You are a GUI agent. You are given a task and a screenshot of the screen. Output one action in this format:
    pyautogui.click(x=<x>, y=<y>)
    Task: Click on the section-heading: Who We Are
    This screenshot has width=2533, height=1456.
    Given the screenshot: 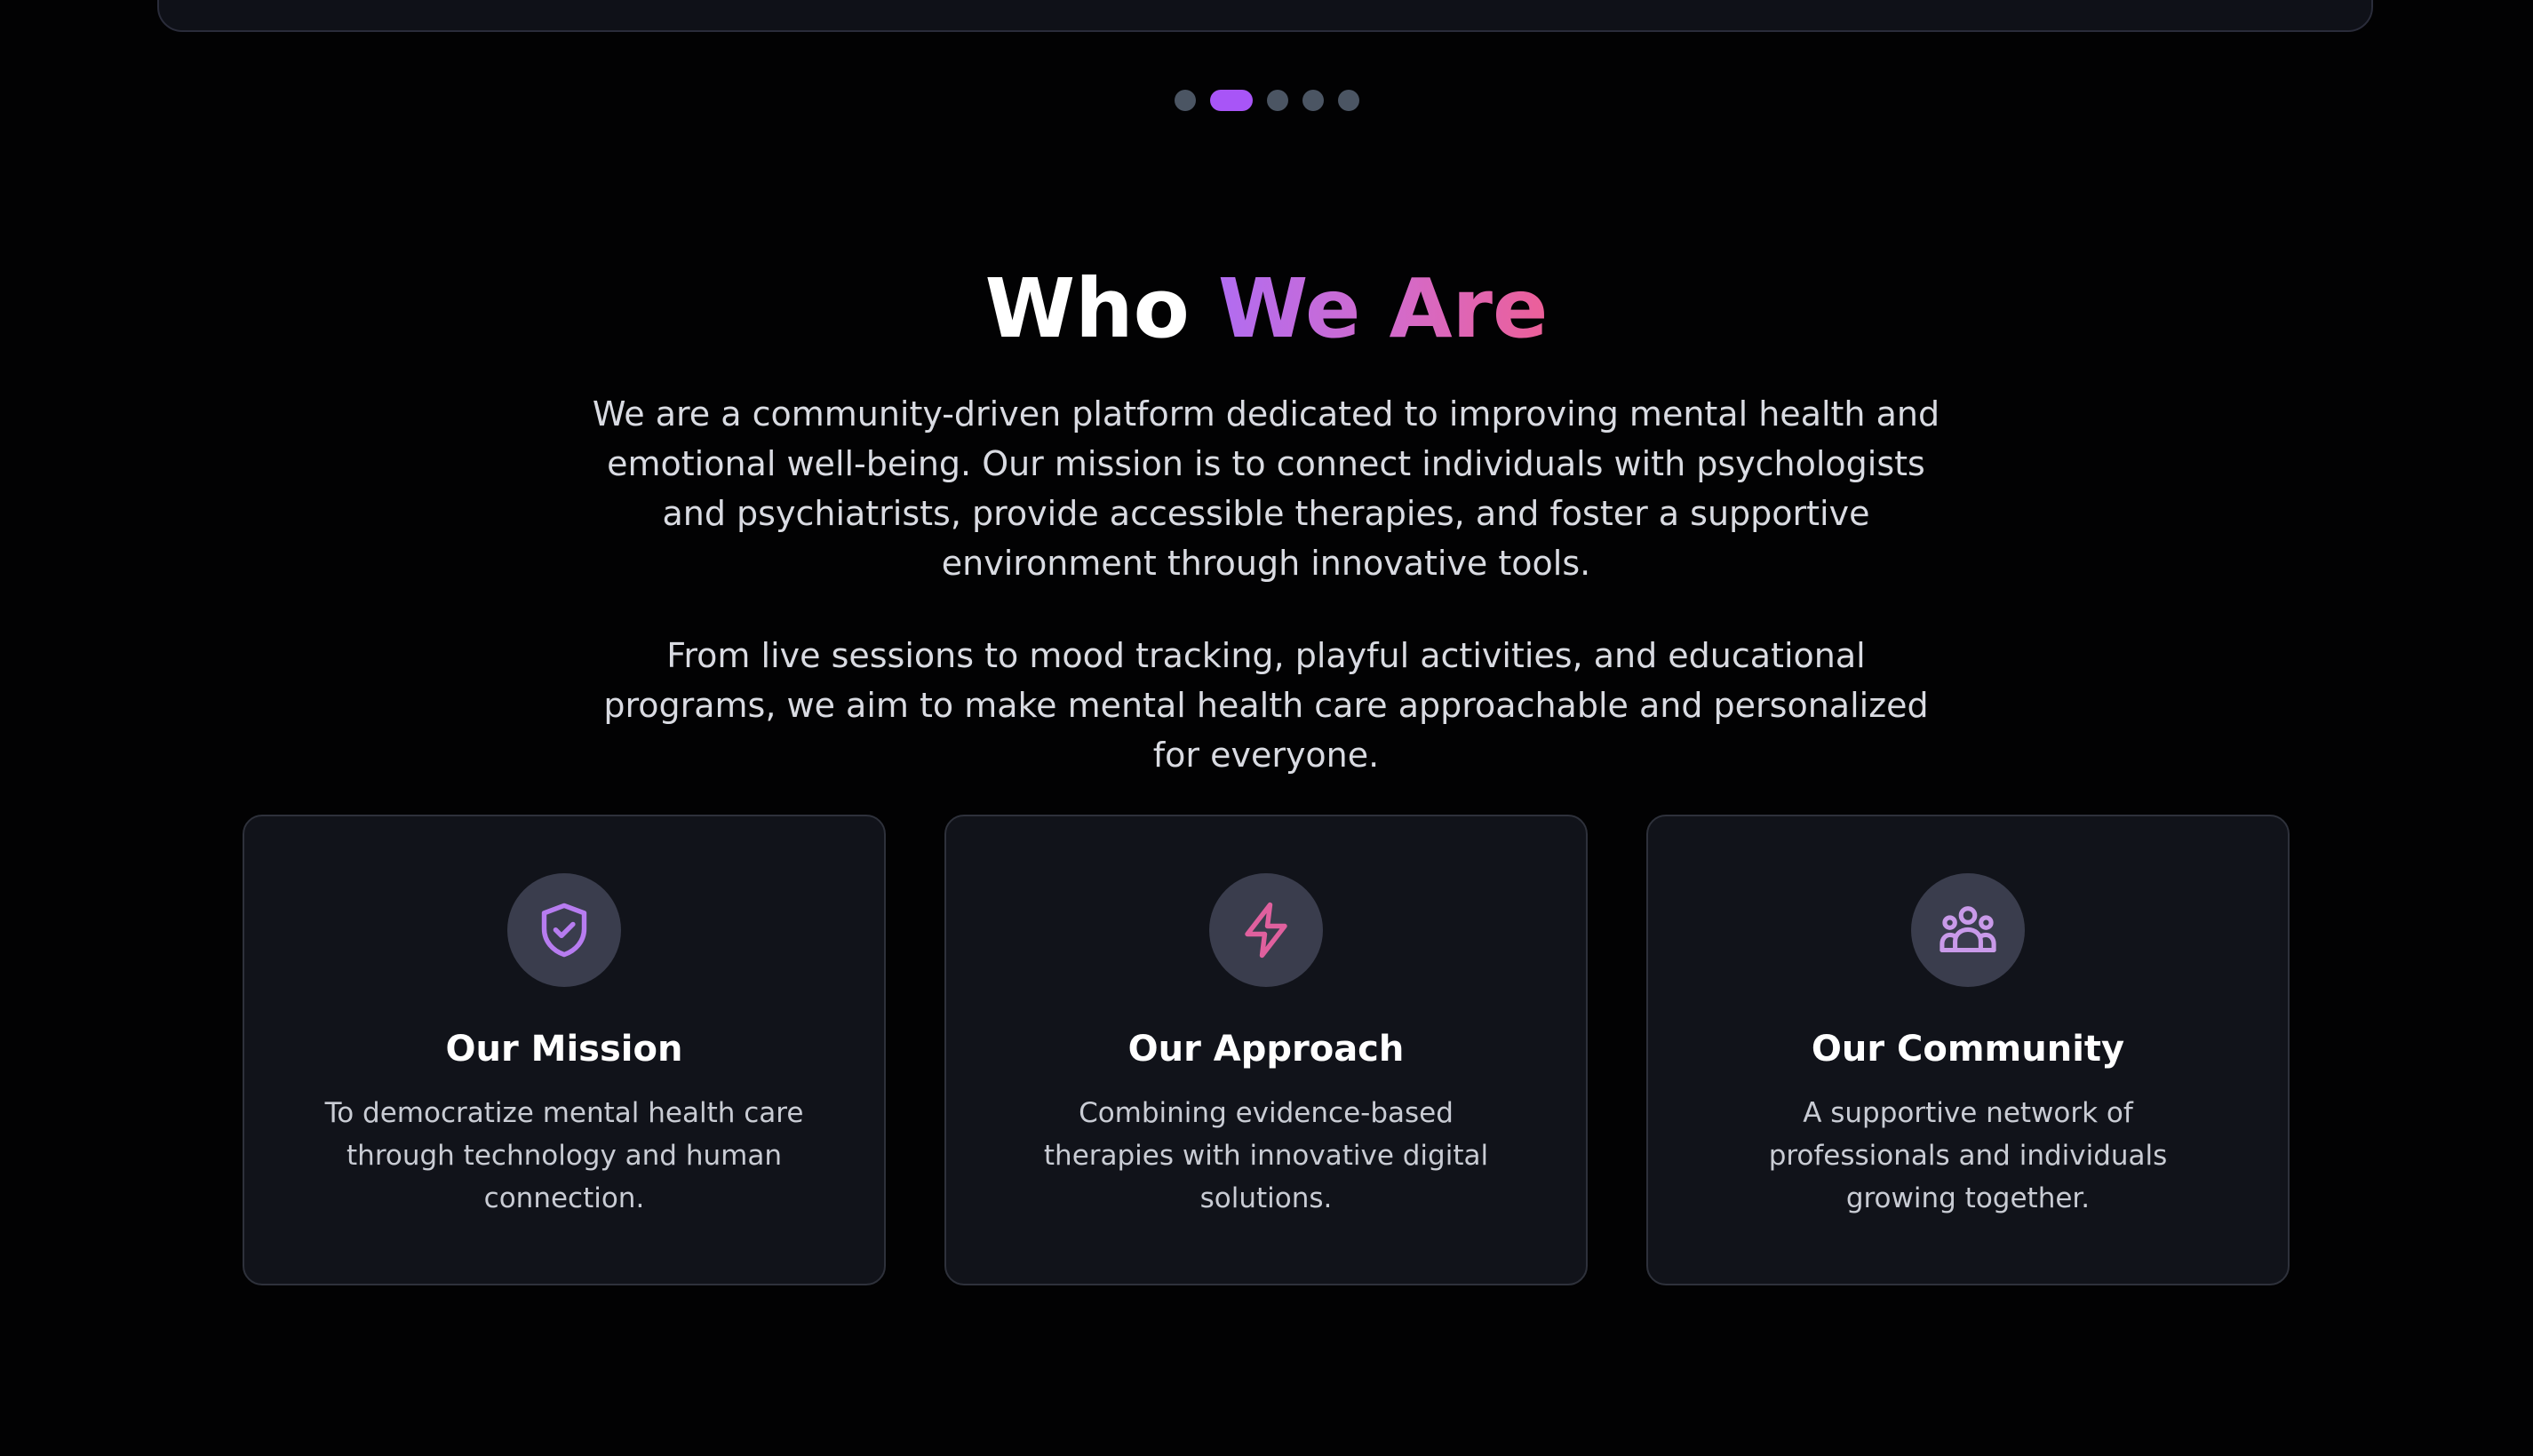 What is the action you would take?
    pyautogui.click(x=1266, y=308)
    